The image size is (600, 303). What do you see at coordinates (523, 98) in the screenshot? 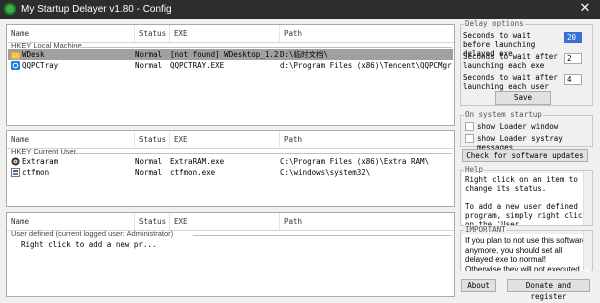
I see `save-button: Save` at bounding box center [523, 98].